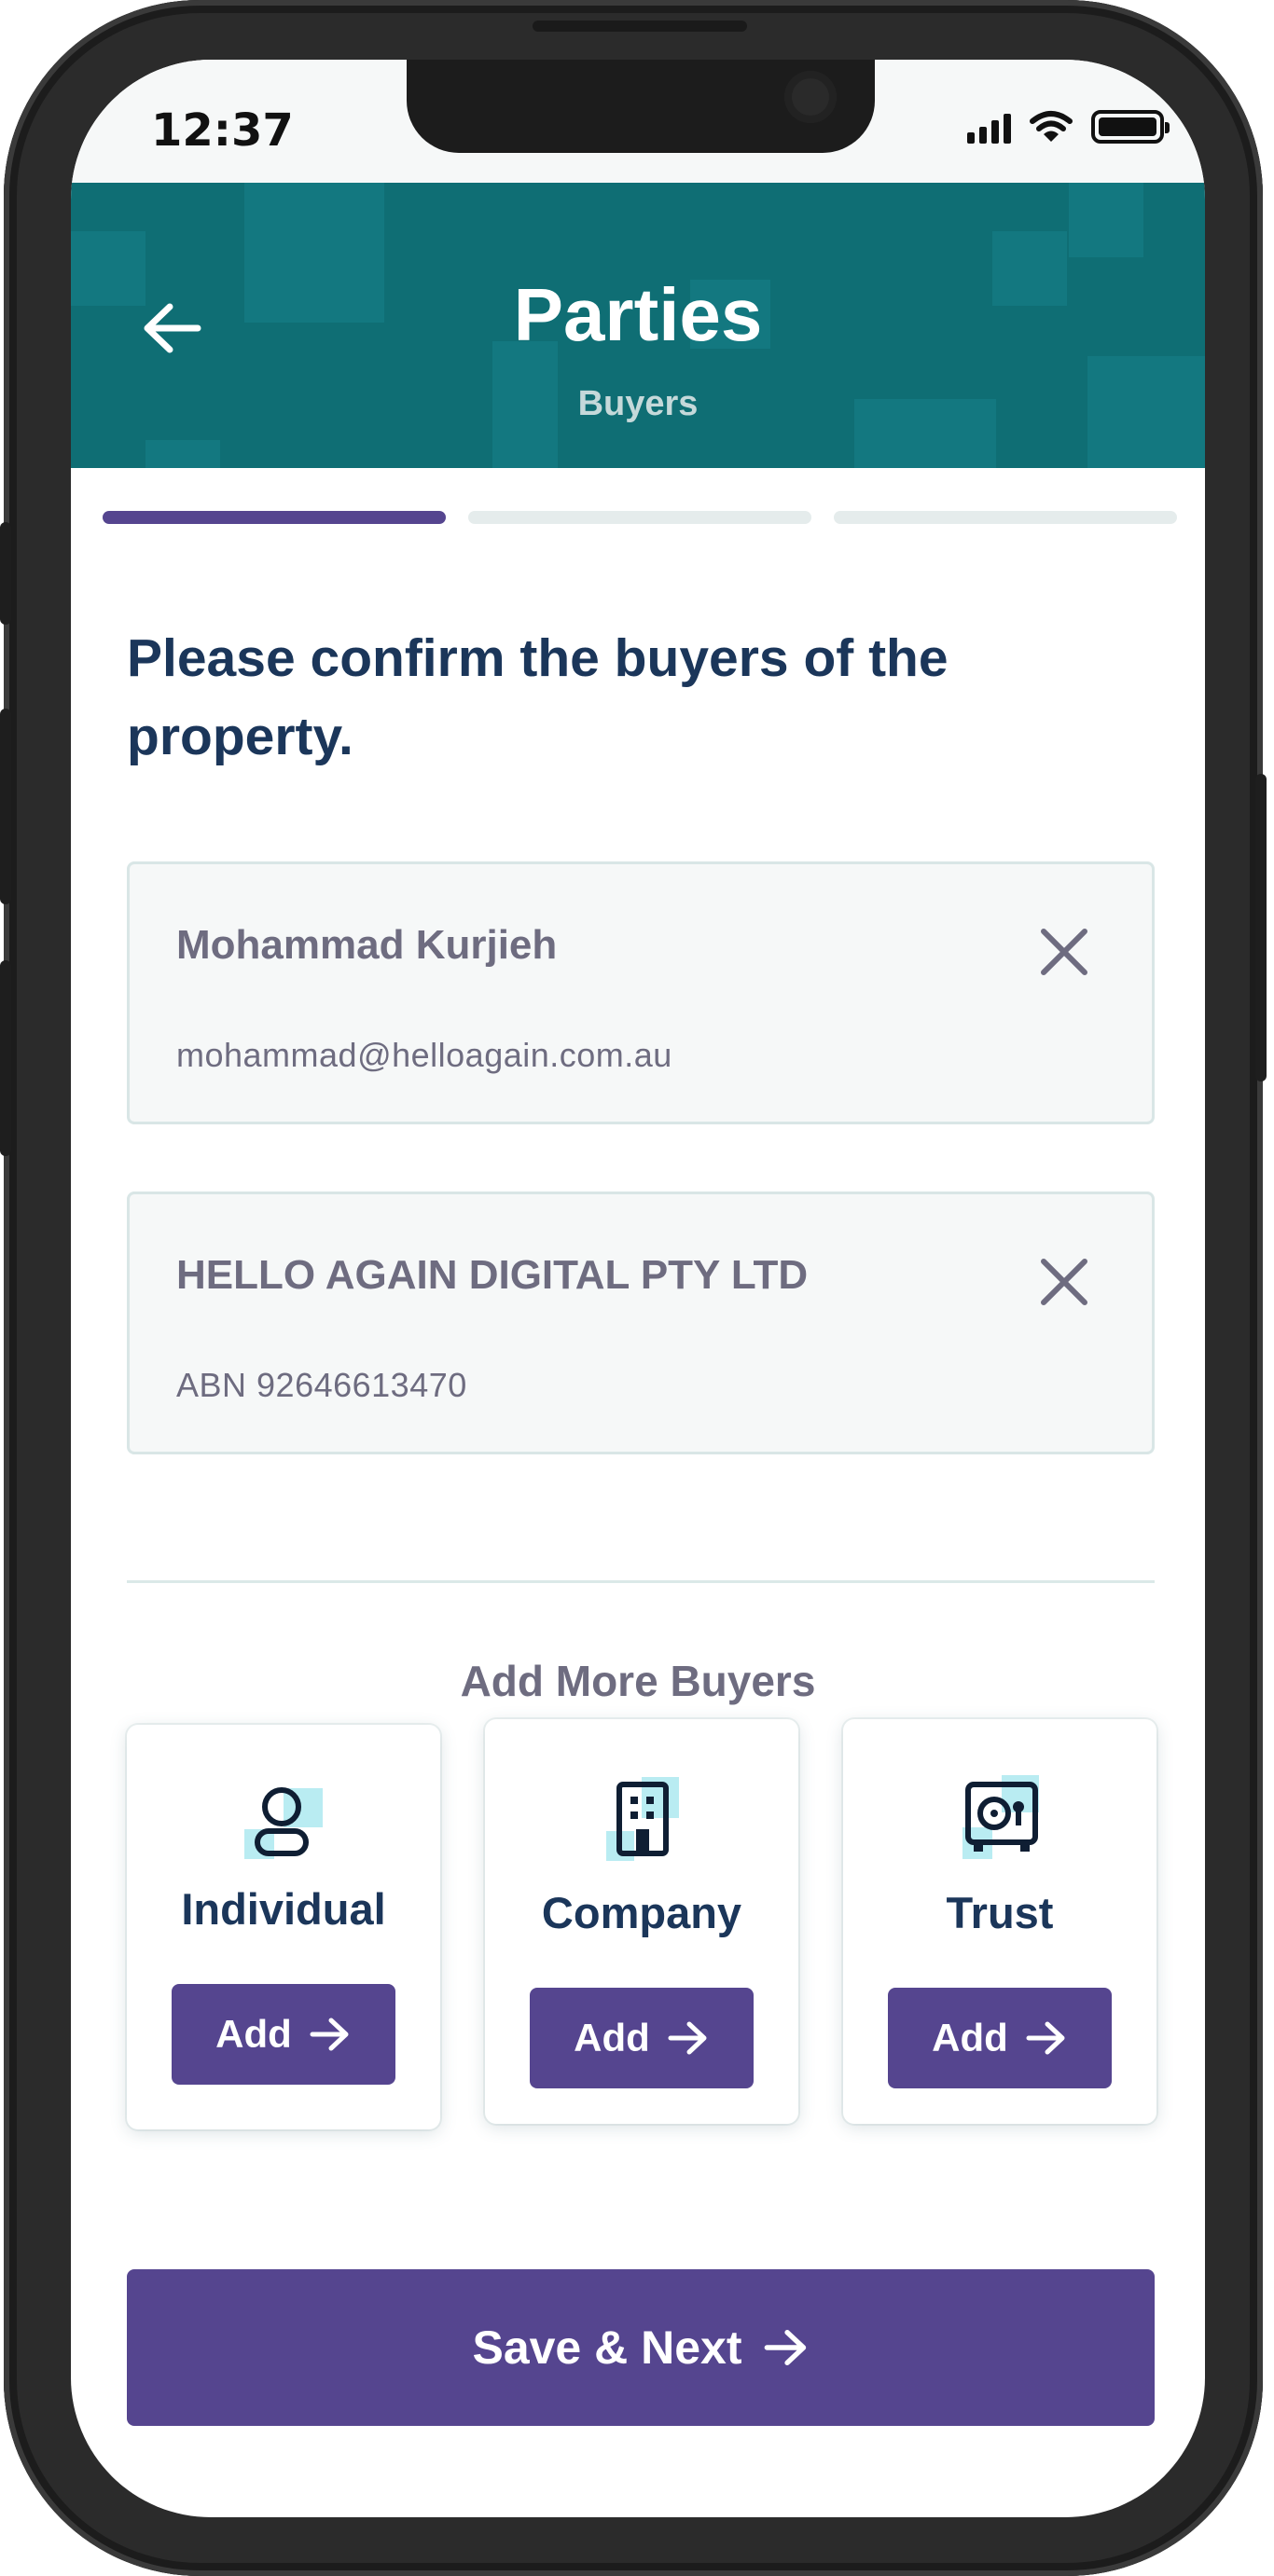  I want to click on page-header: Parties Buyers, so click(638, 325).